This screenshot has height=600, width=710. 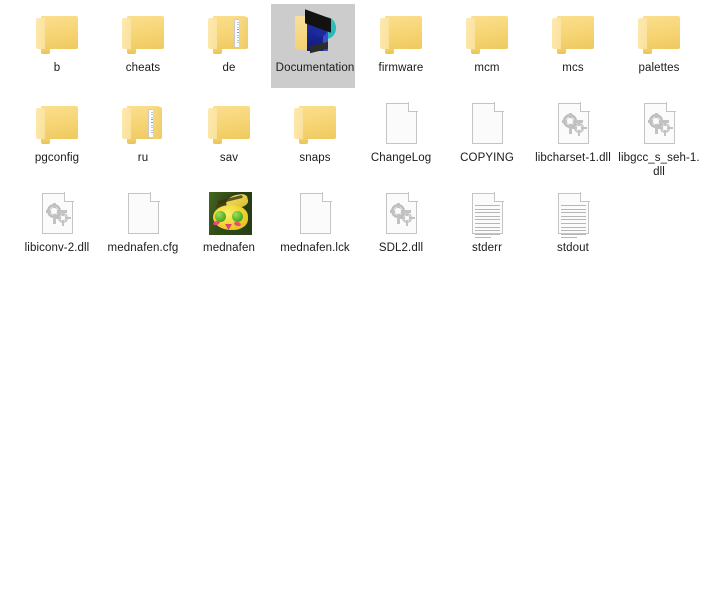 What do you see at coordinates (229, 248) in the screenshot?
I see `file-label: mednafen` at bounding box center [229, 248].